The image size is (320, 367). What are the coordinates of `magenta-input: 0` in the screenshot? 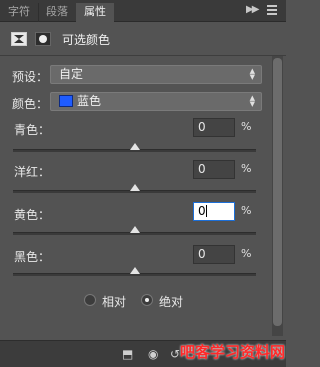 It's located at (214, 169).